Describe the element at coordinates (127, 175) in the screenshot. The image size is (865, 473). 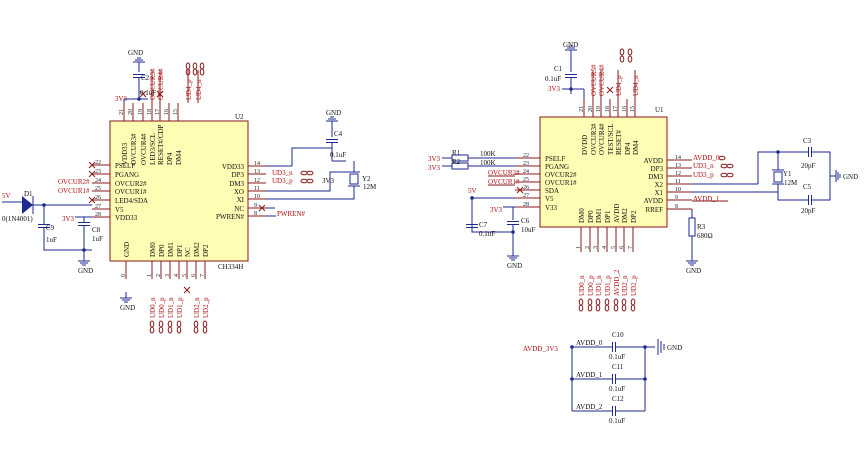
I see `pin-name: PGANG` at that location.